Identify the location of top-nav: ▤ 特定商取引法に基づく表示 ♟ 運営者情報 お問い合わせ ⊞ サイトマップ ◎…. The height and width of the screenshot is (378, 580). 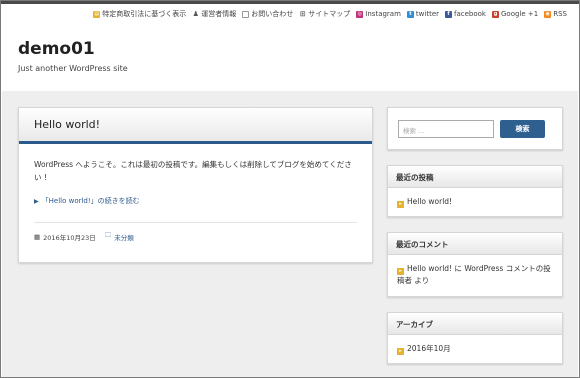
(330, 14).